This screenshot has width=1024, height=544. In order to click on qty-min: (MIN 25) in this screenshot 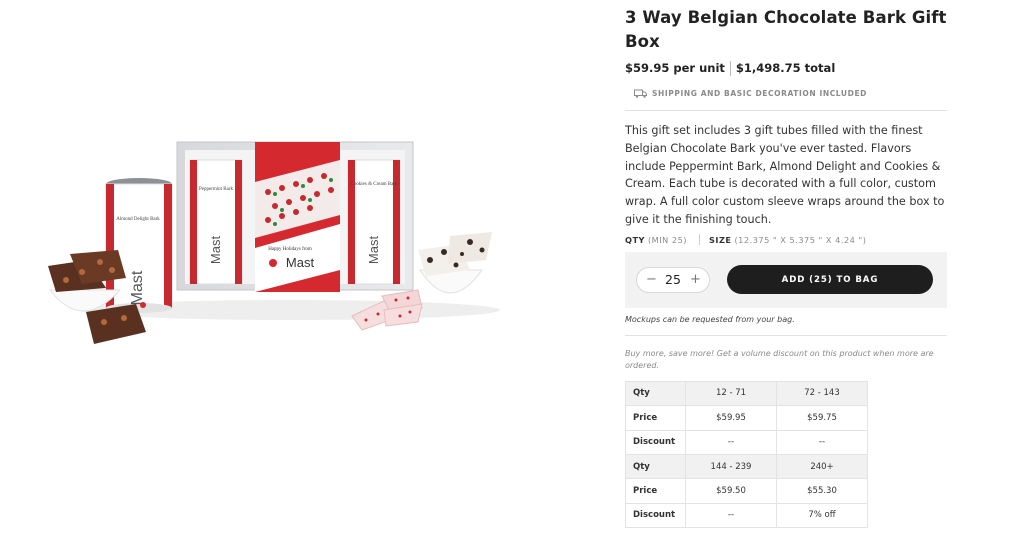, I will do `click(667, 239)`.